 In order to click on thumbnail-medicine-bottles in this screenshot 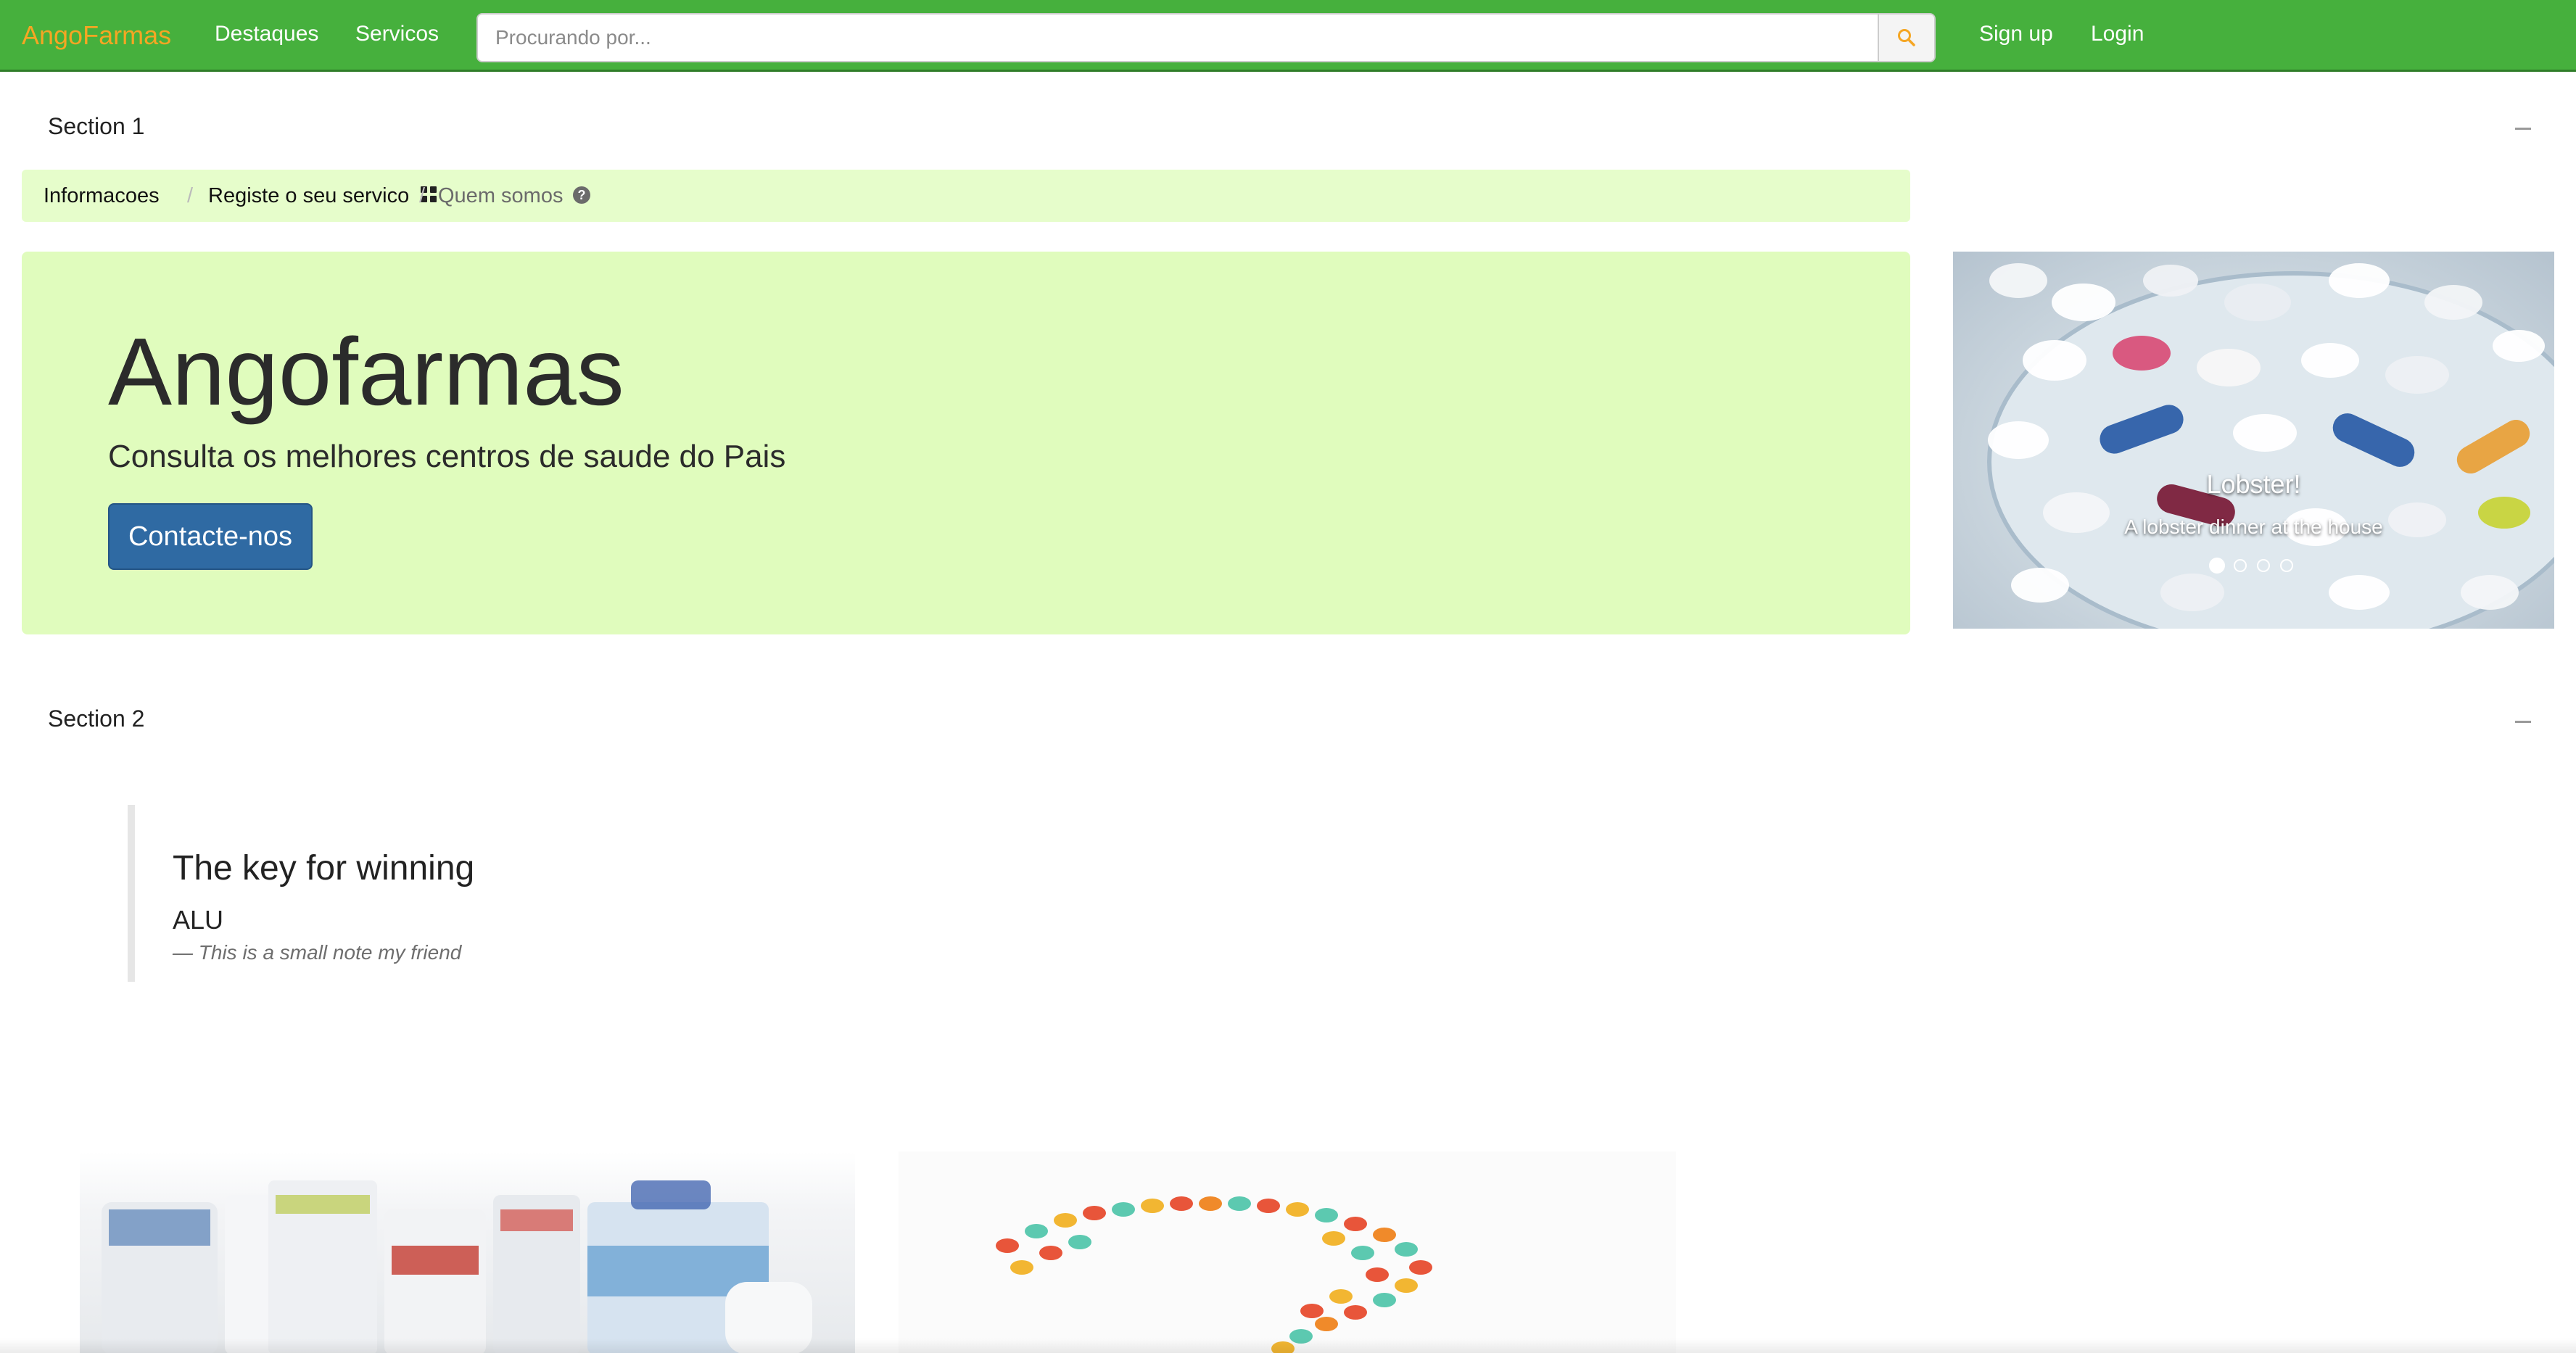, I will do `click(467, 1252)`.